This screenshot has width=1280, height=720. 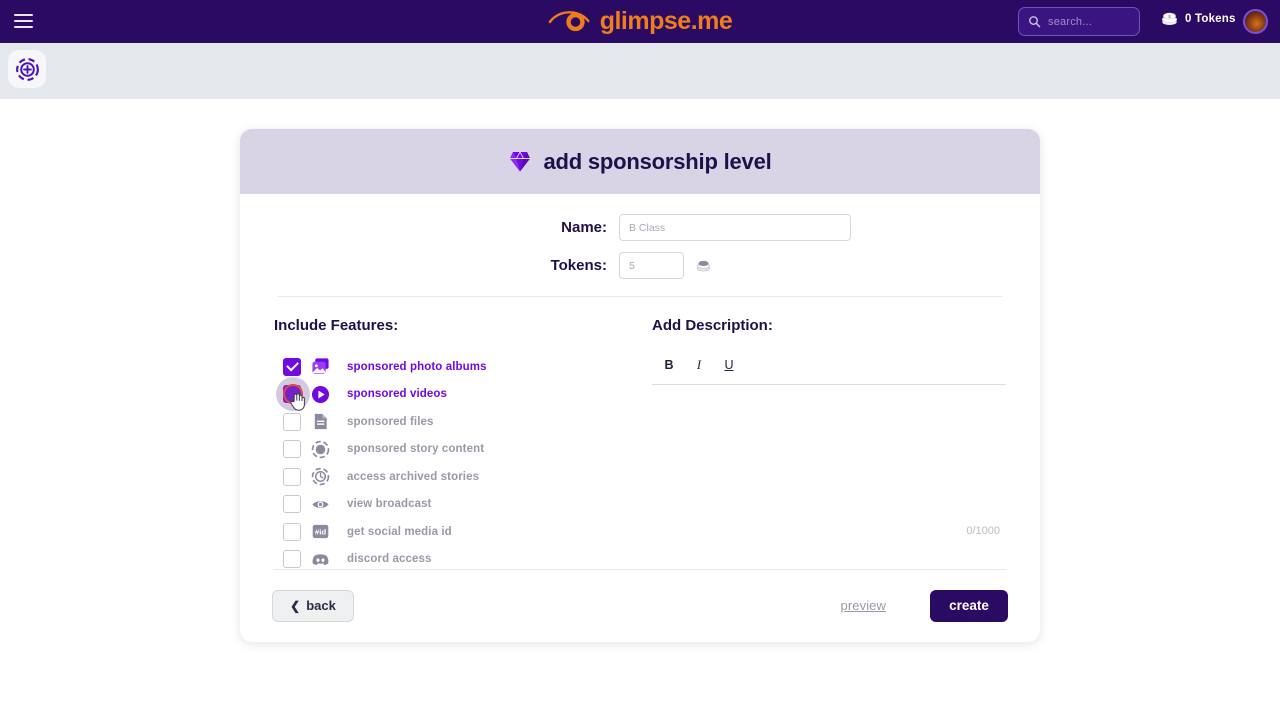 What do you see at coordinates (1210, 19) in the screenshot?
I see `tokens-count-label: 0 Tokens` at bounding box center [1210, 19].